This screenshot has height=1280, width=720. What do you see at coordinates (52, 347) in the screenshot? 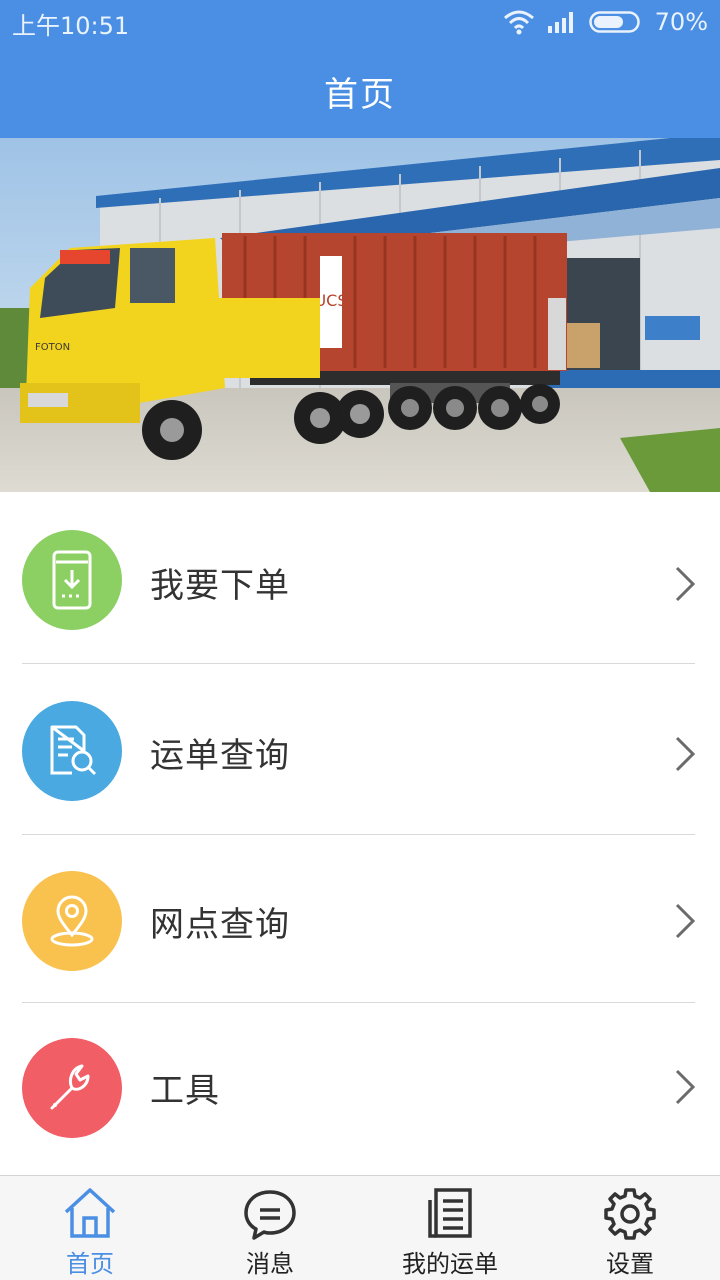
I see `truck-brand: FOTON` at bounding box center [52, 347].